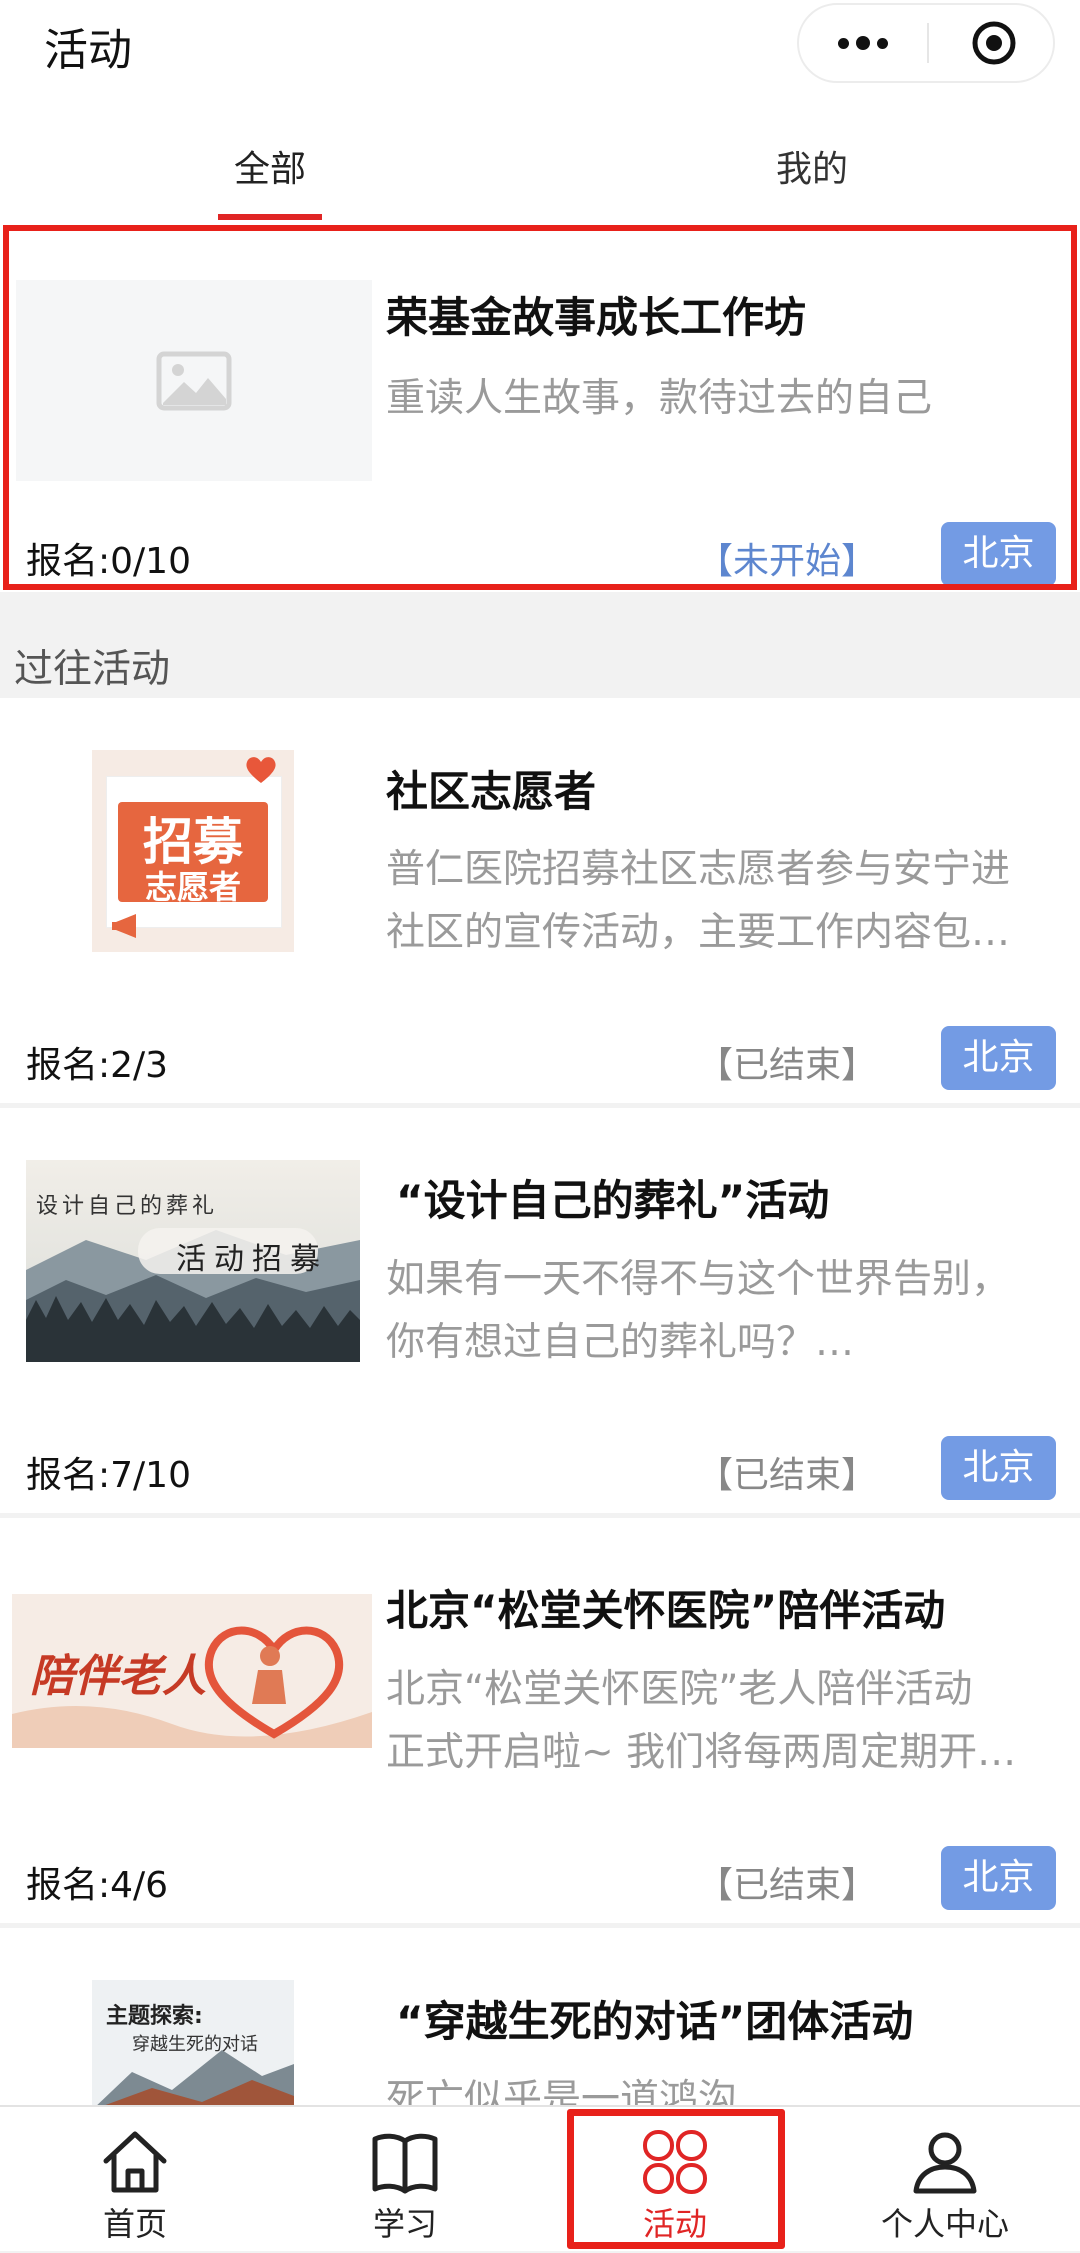 Image resolution: width=1080 pixels, height=2253 pixels. What do you see at coordinates (698, 1279) in the screenshot?
I see `activity-description: 如果有一天不得不与这个世界告别，` at bounding box center [698, 1279].